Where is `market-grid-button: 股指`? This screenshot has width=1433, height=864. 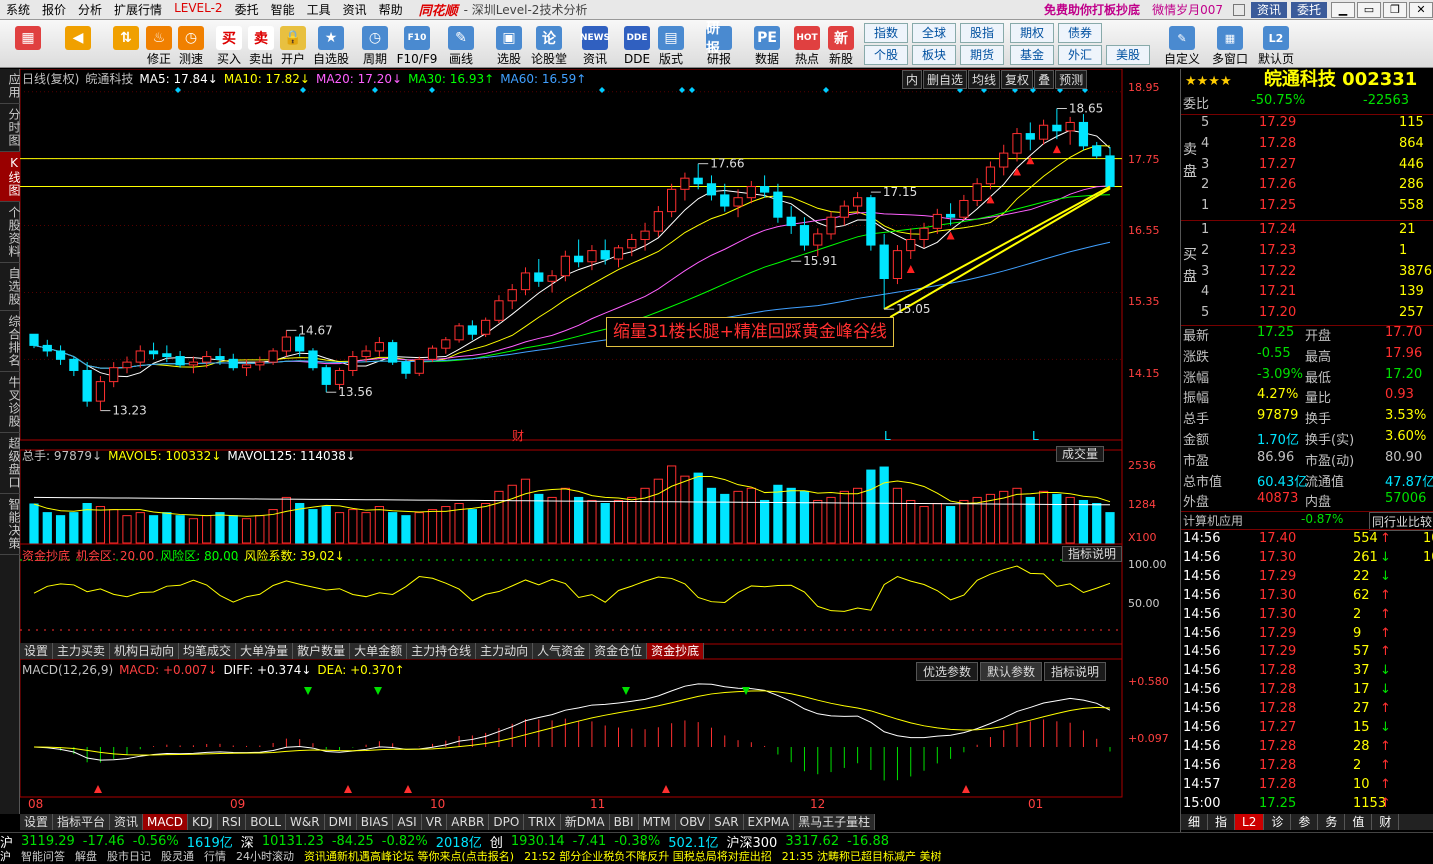
market-grid-button: 股指 is located at coordinates (982, 33).